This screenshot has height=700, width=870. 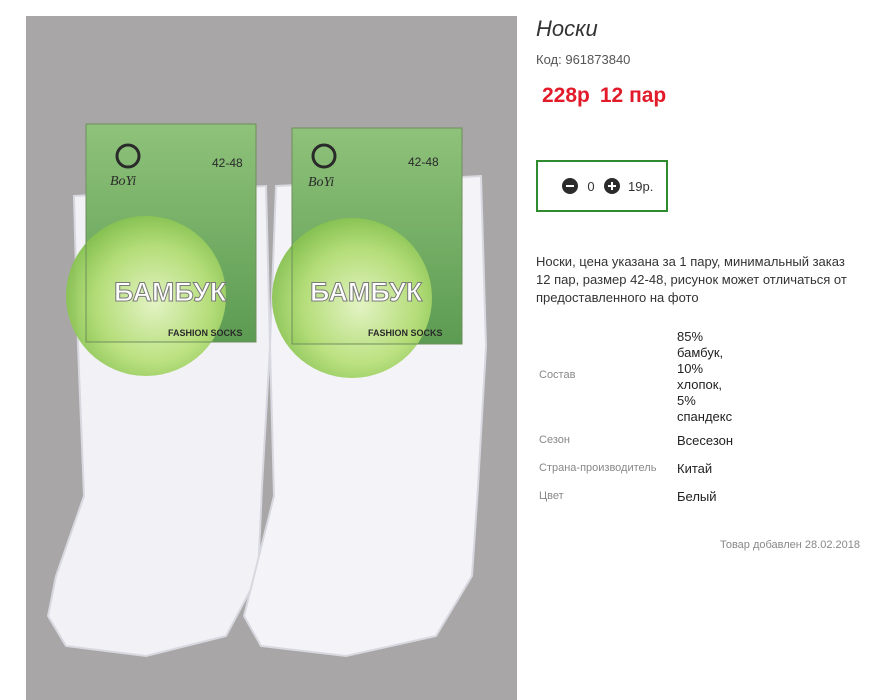 What do you see at coordinates (551, 496) in the screenshot?
I see `property-name: Цвет` at bounding box center [551, 496].